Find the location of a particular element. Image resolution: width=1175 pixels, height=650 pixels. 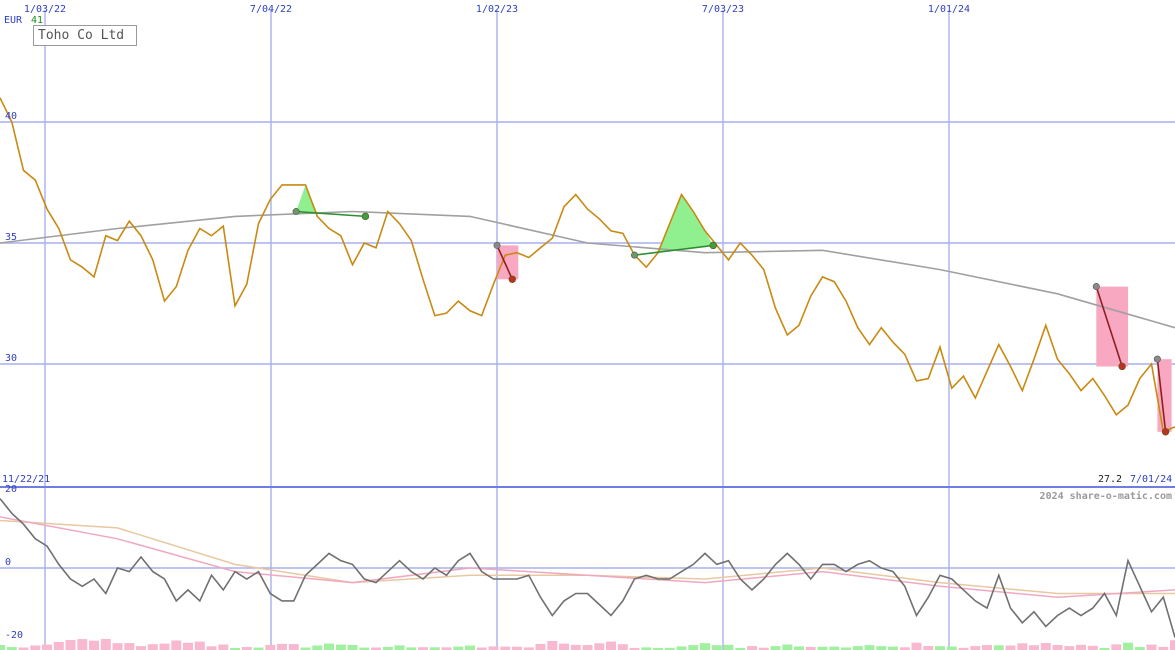

x-tick-label: 7/04/22 is located at coordinates (271, 9).